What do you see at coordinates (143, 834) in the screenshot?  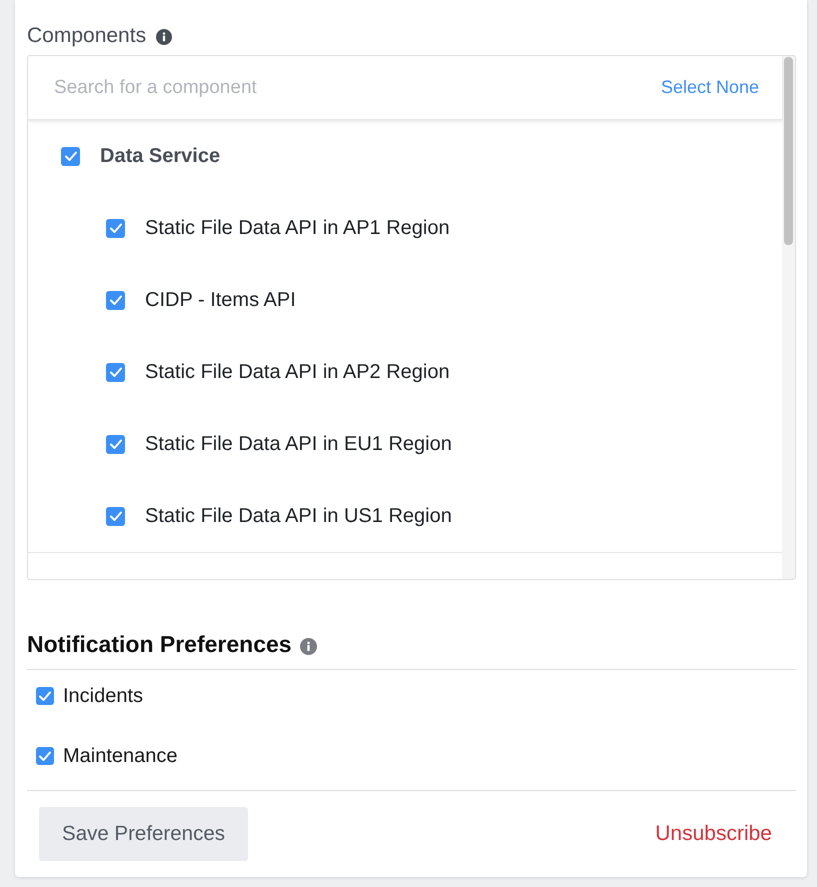 I see `save-preferences-button: Save Preferences` at bounding box center [143, 834].